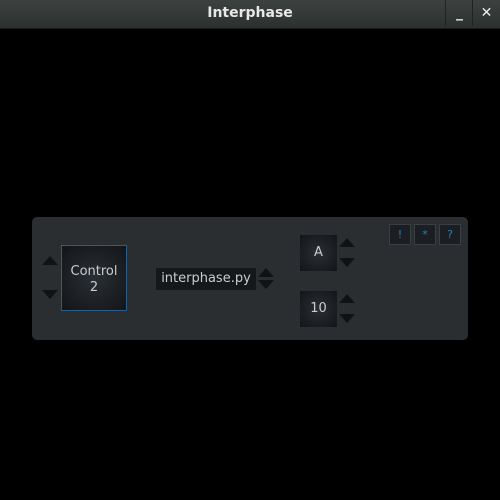  I want to click on control-label: Control, so click(94, 271).